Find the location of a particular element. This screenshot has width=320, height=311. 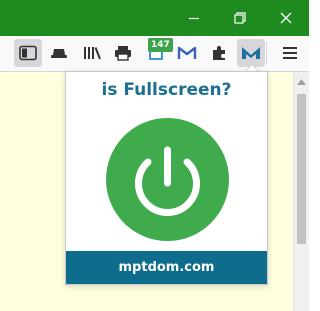

minimize-button is located at coordinates (194, 18).